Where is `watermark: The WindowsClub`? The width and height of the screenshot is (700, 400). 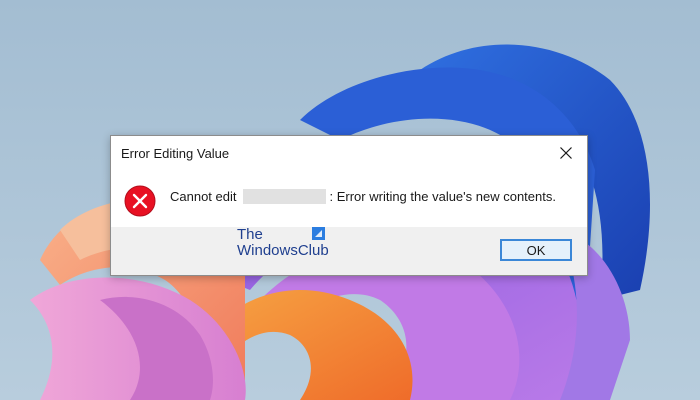
watermark: The WindowsClub is located at coordinates (283, 243).